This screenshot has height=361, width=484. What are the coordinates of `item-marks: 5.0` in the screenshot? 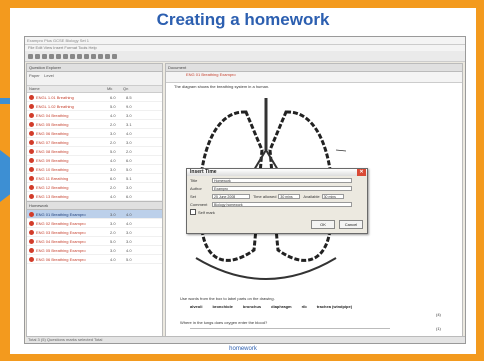 It's located at (113, 151).